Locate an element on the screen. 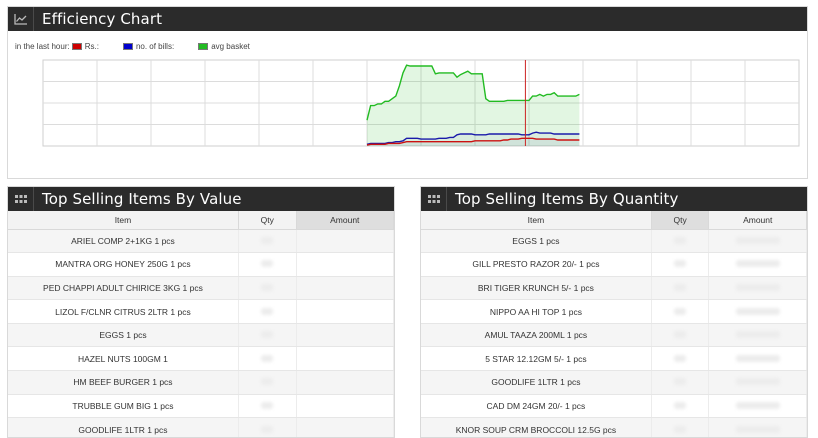 The height and width of the screenshot is (438, 818). item-cell: KNOR SOUP CRM BROCCOLI 12.5G pcs is located at coordinates (536, 427).